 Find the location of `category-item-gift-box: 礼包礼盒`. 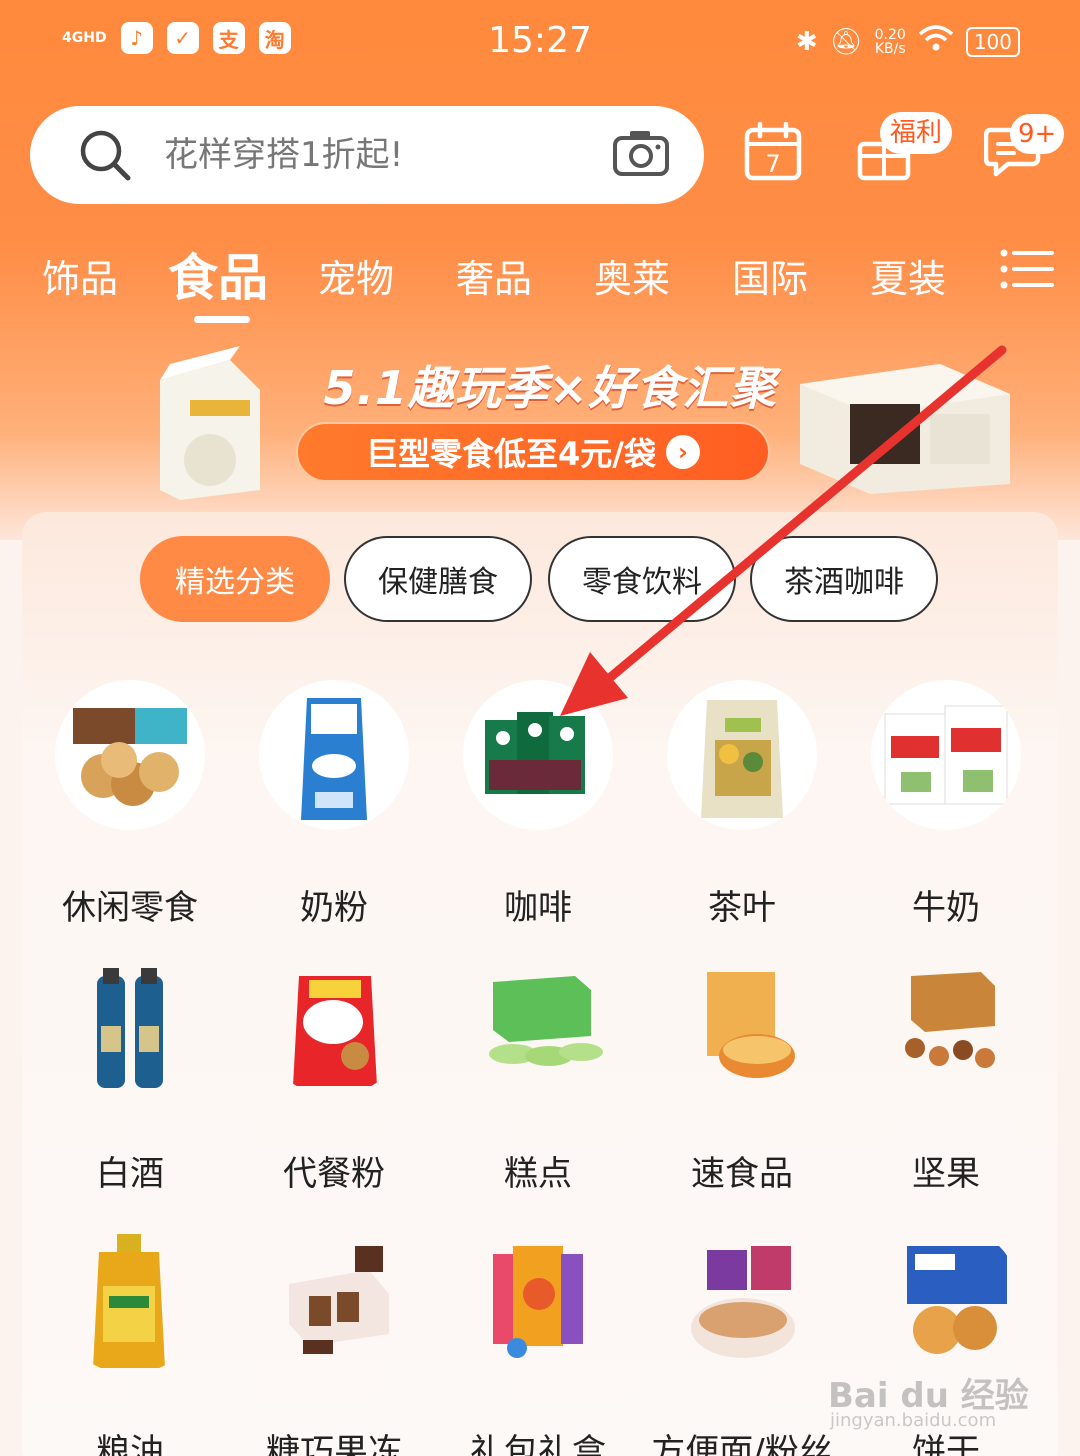

category-item-gift-box: 礼包礼盒 is located at coordinates (538, 1340).